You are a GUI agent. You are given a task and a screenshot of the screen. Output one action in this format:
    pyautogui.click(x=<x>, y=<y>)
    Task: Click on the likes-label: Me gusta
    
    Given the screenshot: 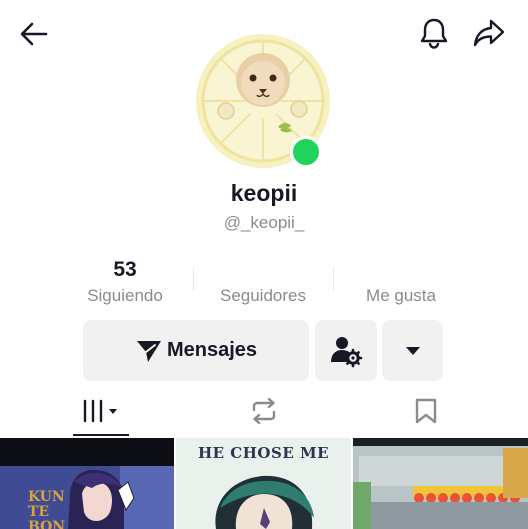 What is the action you would take?
    pyautogui.click(x=401, y=295)
    